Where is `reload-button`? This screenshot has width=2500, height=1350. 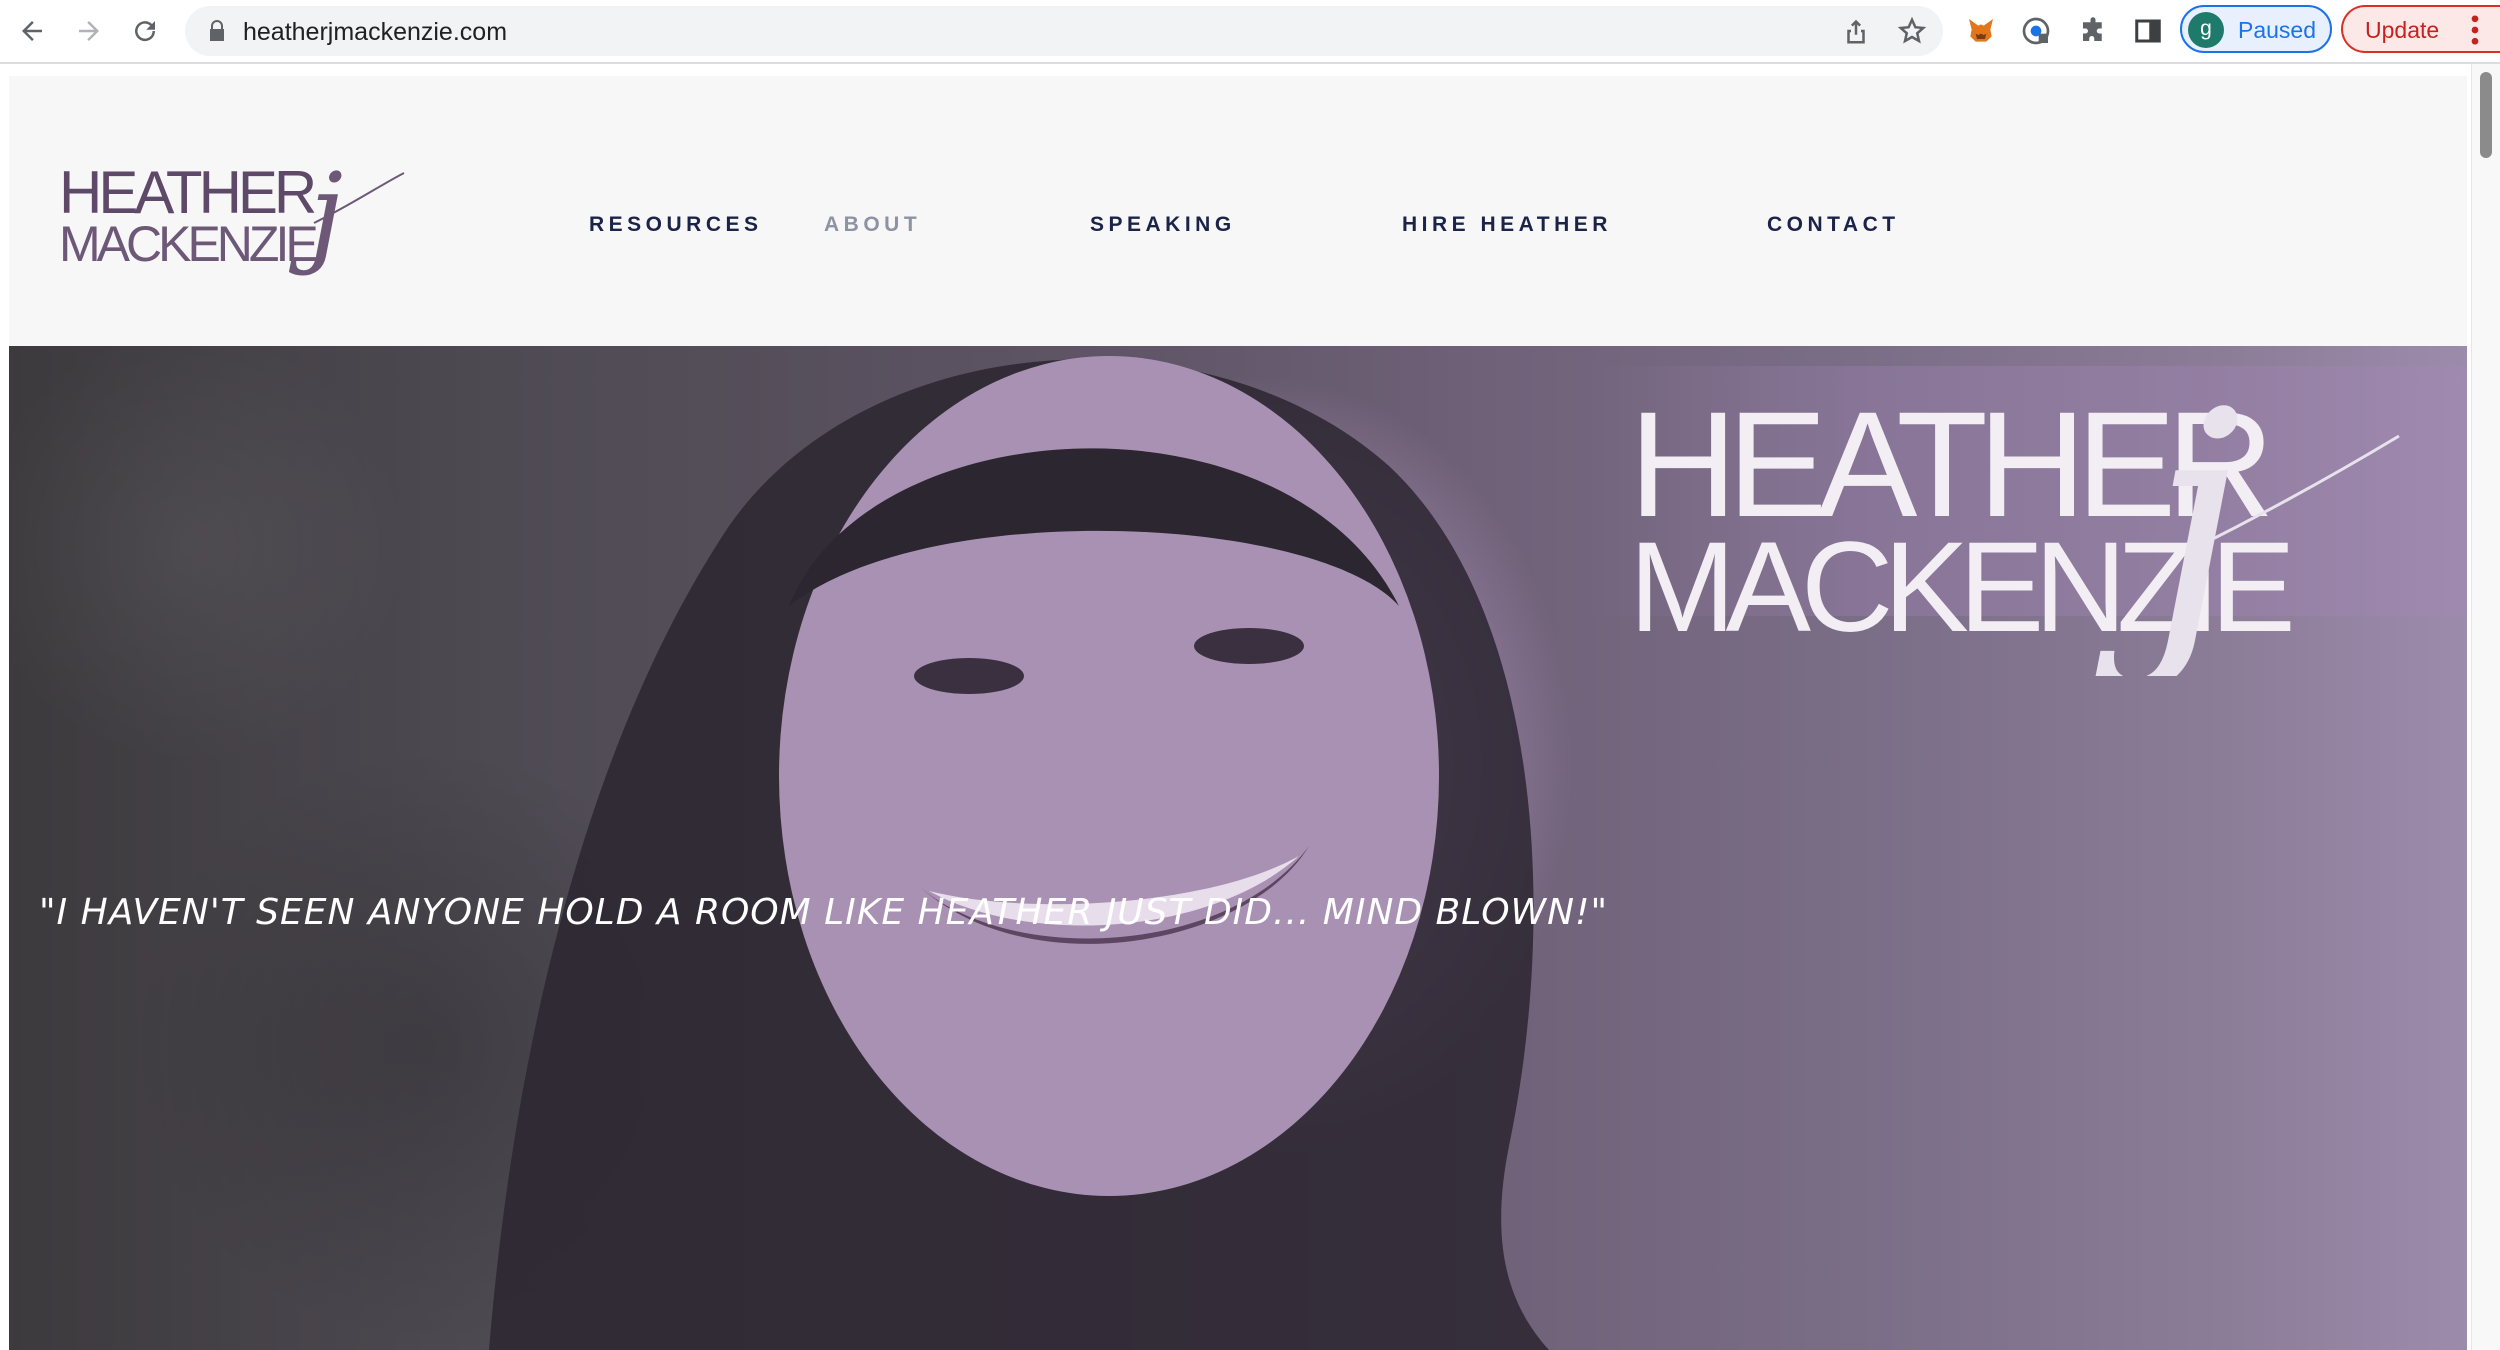
reload-button is located at coordinates (145, 31).